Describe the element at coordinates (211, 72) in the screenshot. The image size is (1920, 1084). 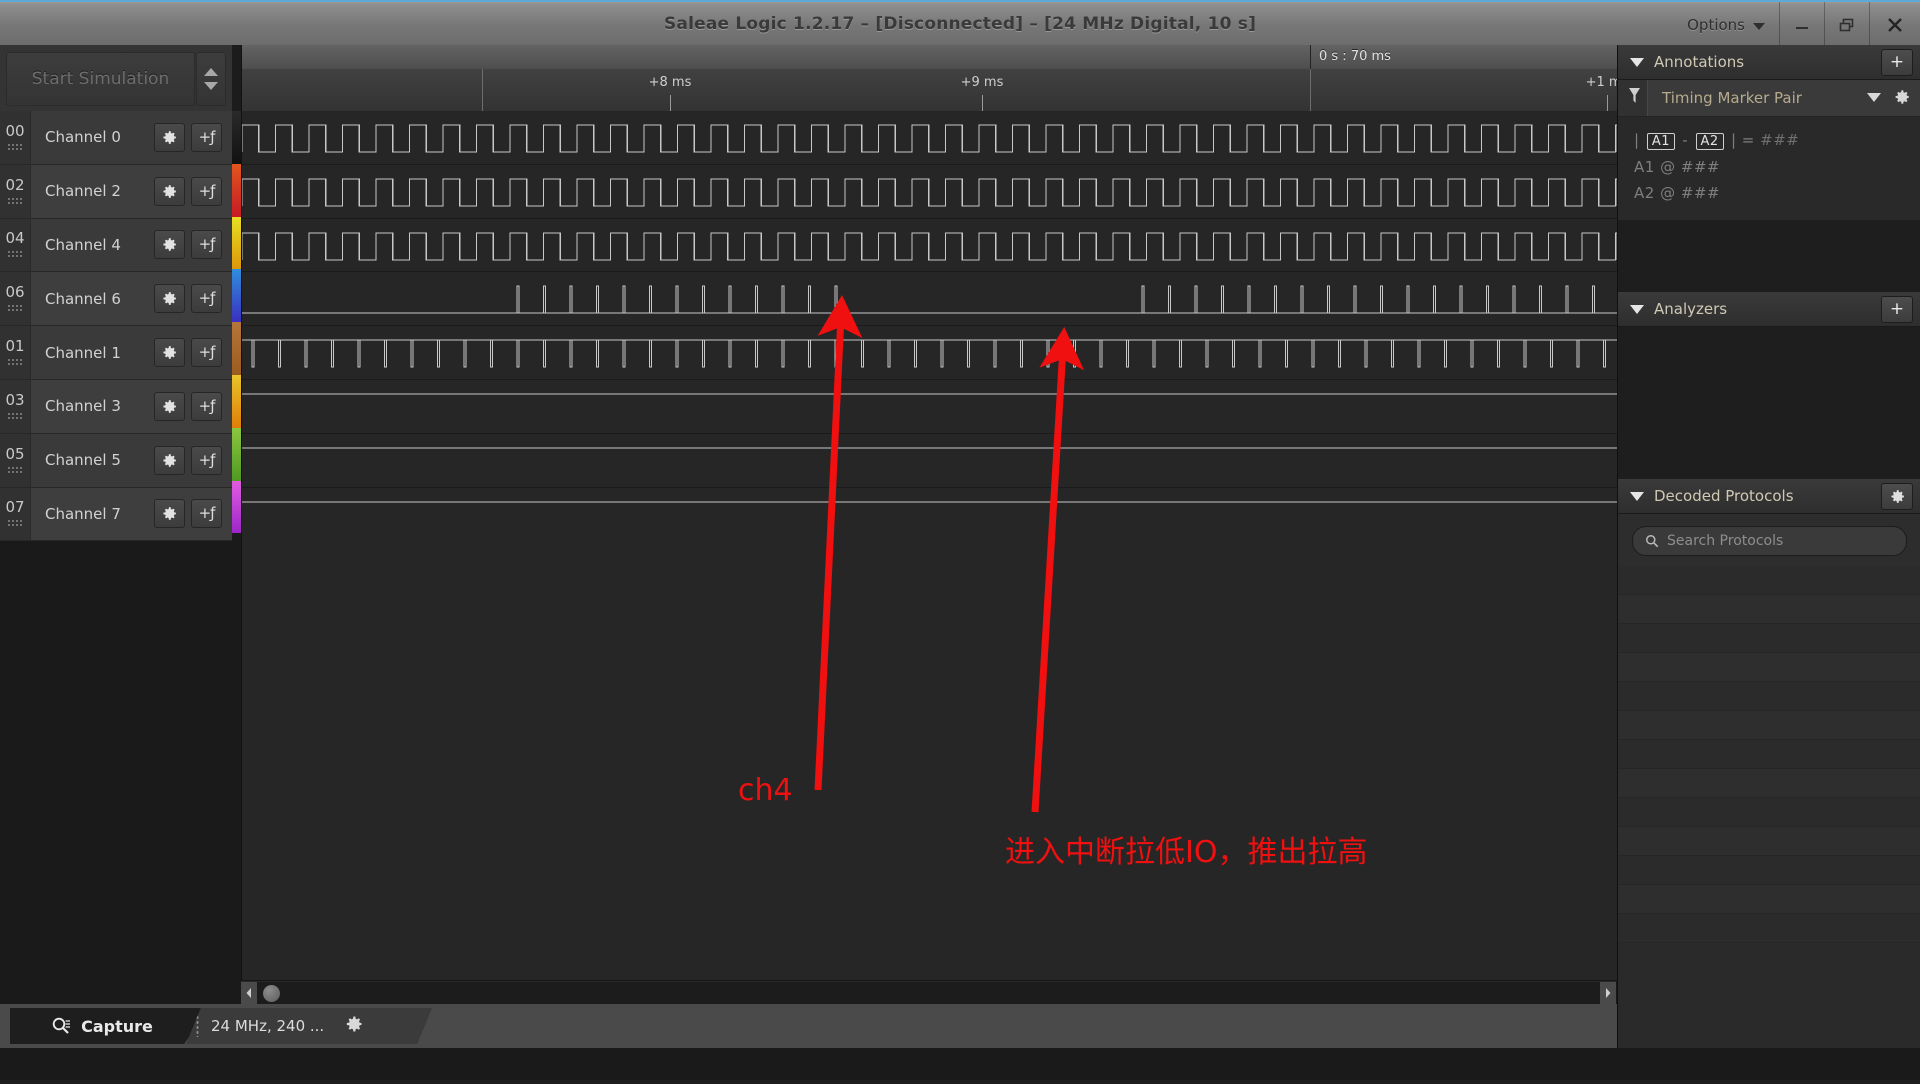
I see `spinner-up-icon` at that location.